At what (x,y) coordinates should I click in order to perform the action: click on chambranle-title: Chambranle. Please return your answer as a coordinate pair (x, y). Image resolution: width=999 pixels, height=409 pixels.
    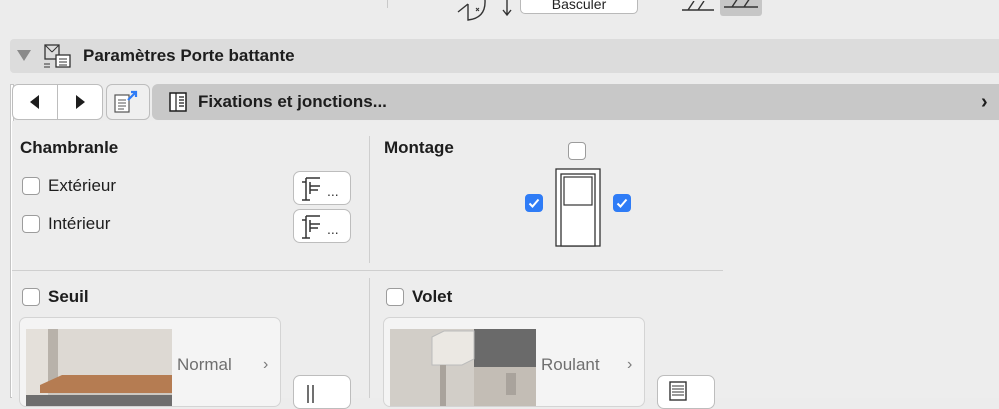
    Looking at the image, I should click on (69, 147).